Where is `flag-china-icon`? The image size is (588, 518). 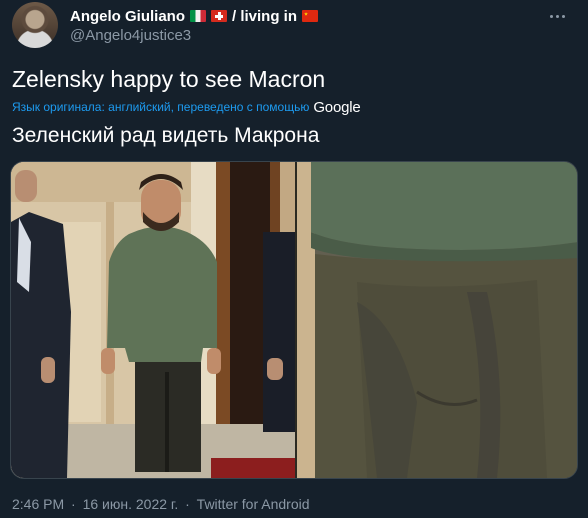 flag-china-icon is located at coordinates (310, 16).